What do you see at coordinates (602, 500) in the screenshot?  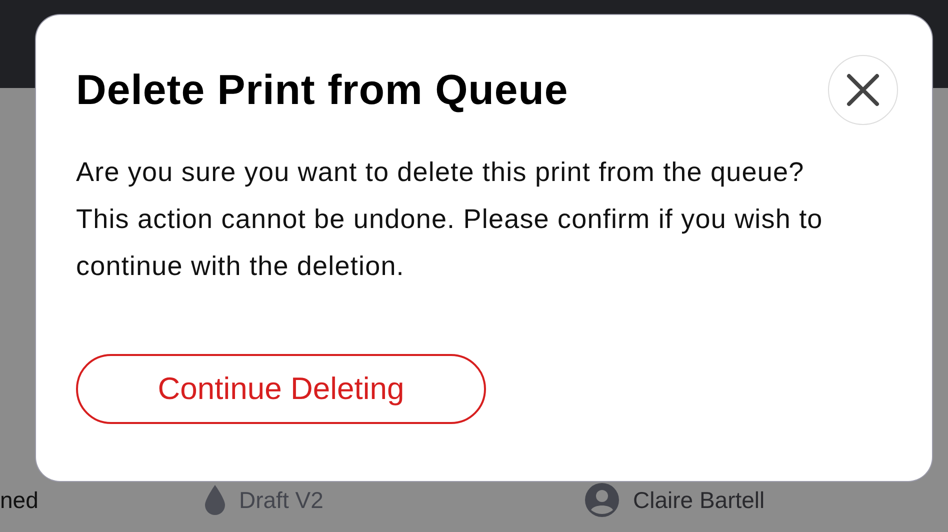 I see `user-icon` at bounding box center [602, 500].